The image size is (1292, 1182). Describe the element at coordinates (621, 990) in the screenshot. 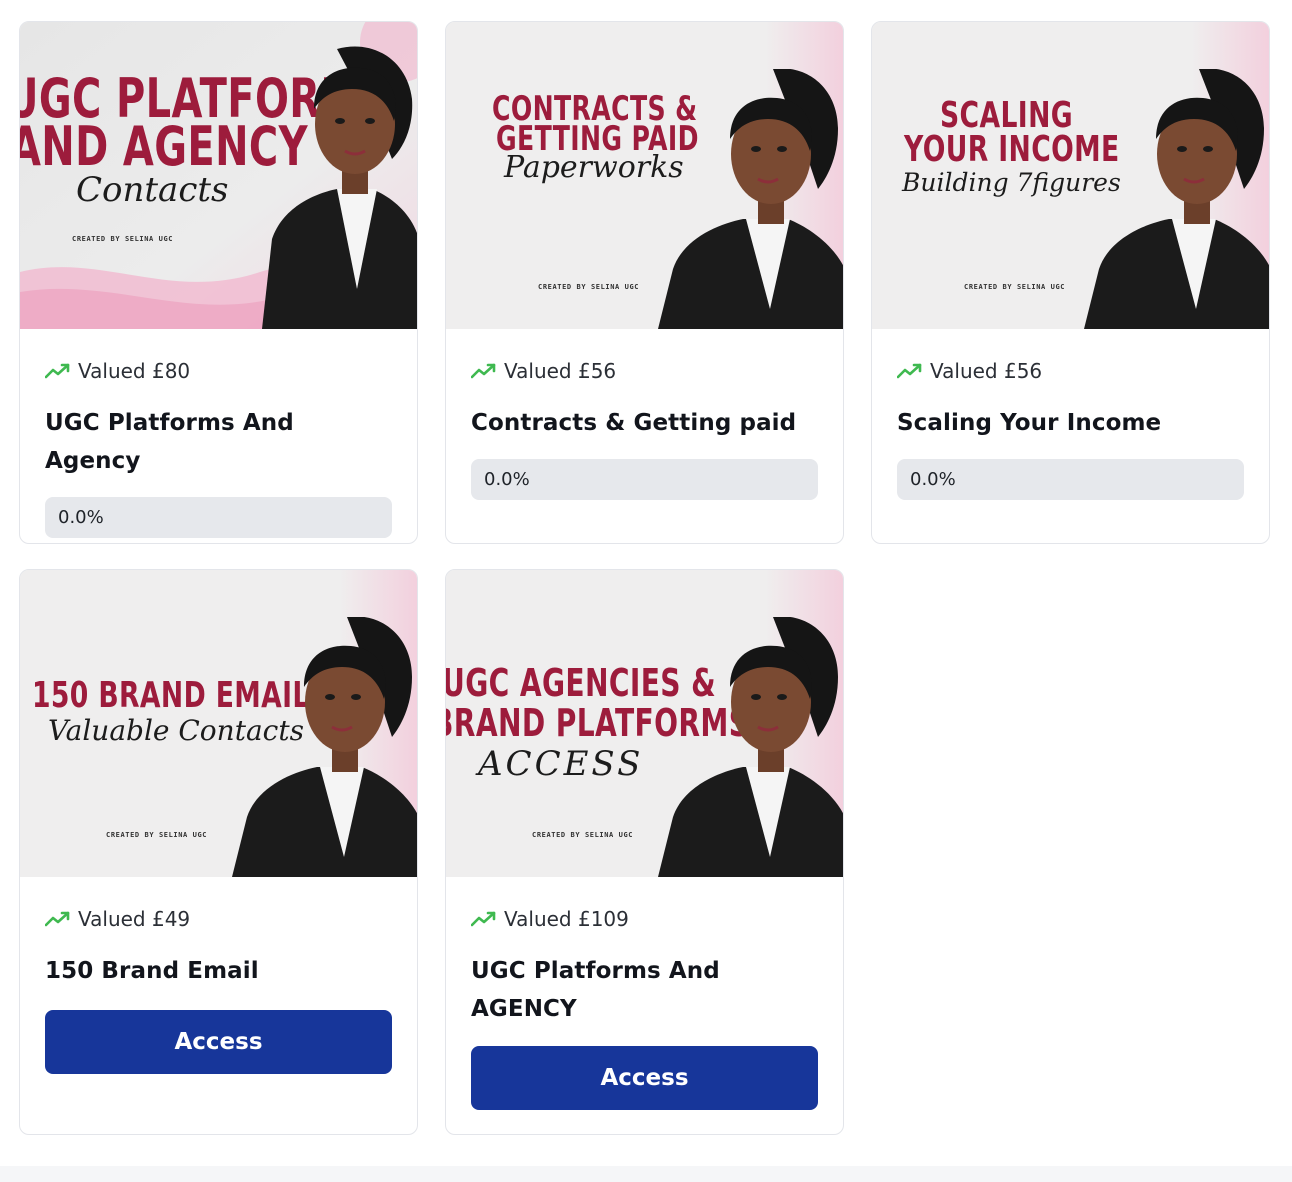

I see `course-title: UGC Platforms And AGENCY` at that location.